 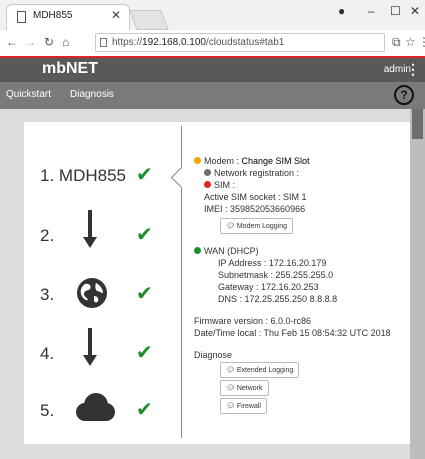 What do you see at coordinates (415, 11) in the screenshot?
I see `window-close-icon: ✕` at bounding box center [415, 11].